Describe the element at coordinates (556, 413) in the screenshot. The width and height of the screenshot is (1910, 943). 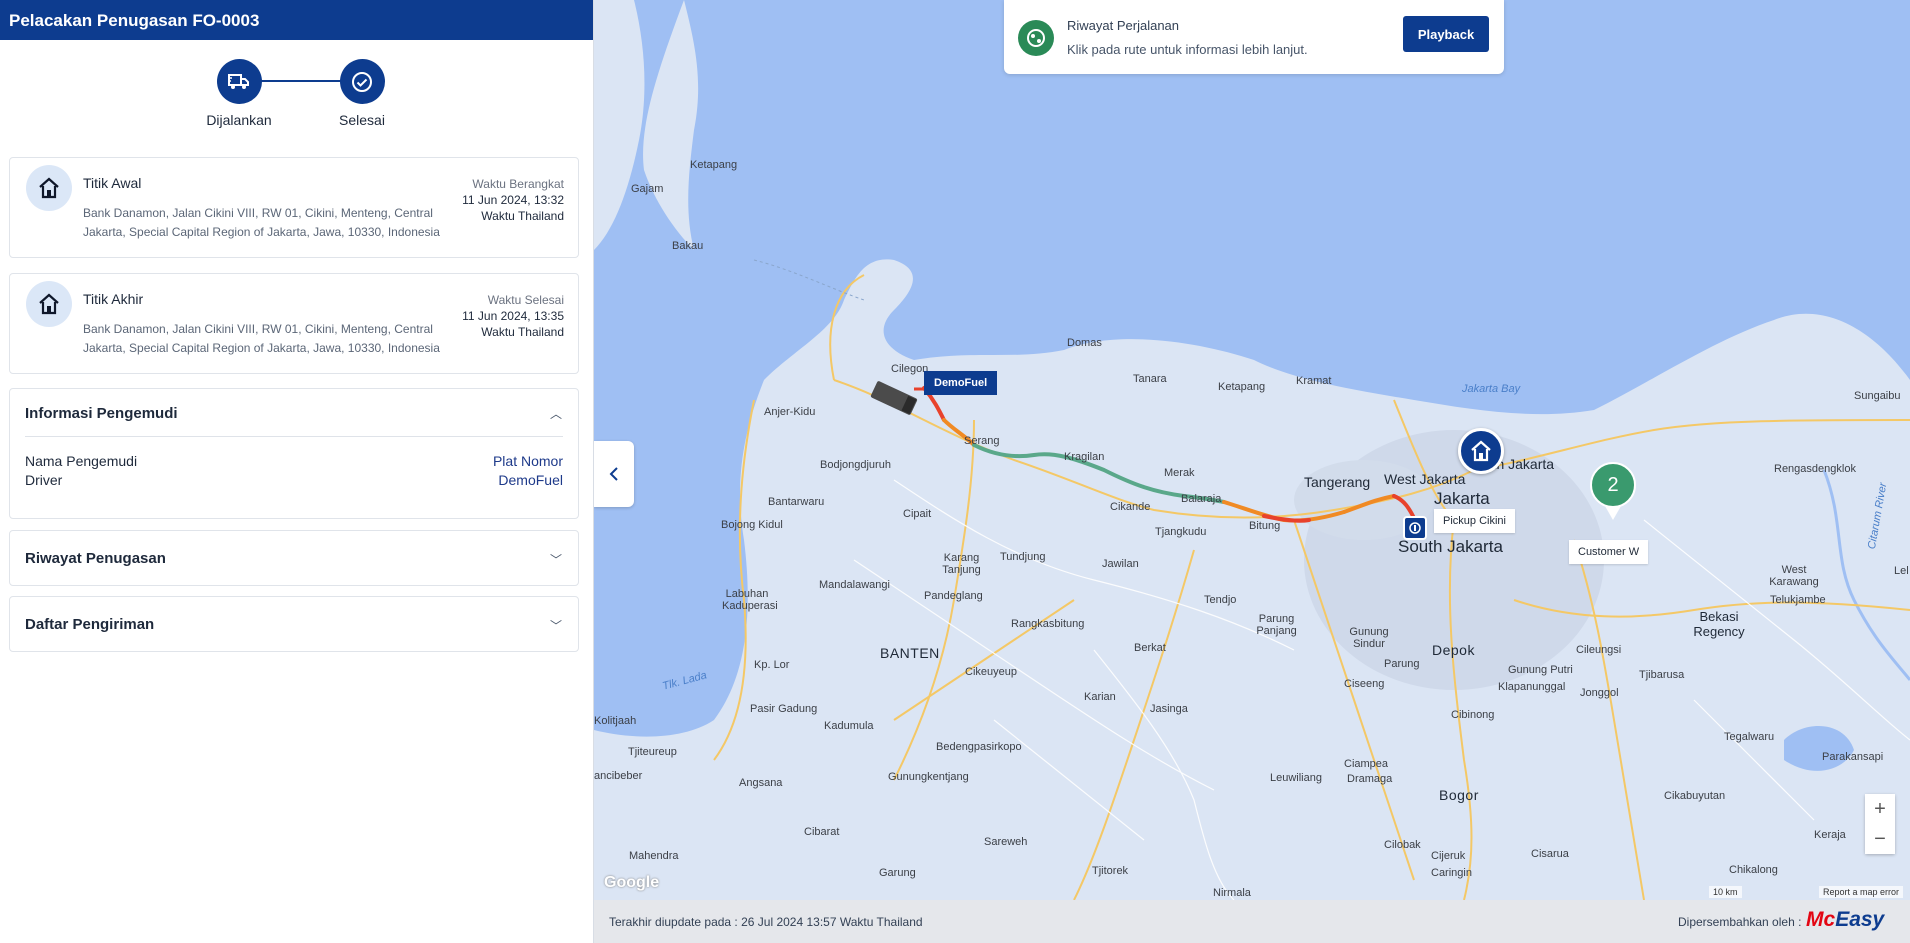
I see `chevron-up-icon: ︿` at that location.